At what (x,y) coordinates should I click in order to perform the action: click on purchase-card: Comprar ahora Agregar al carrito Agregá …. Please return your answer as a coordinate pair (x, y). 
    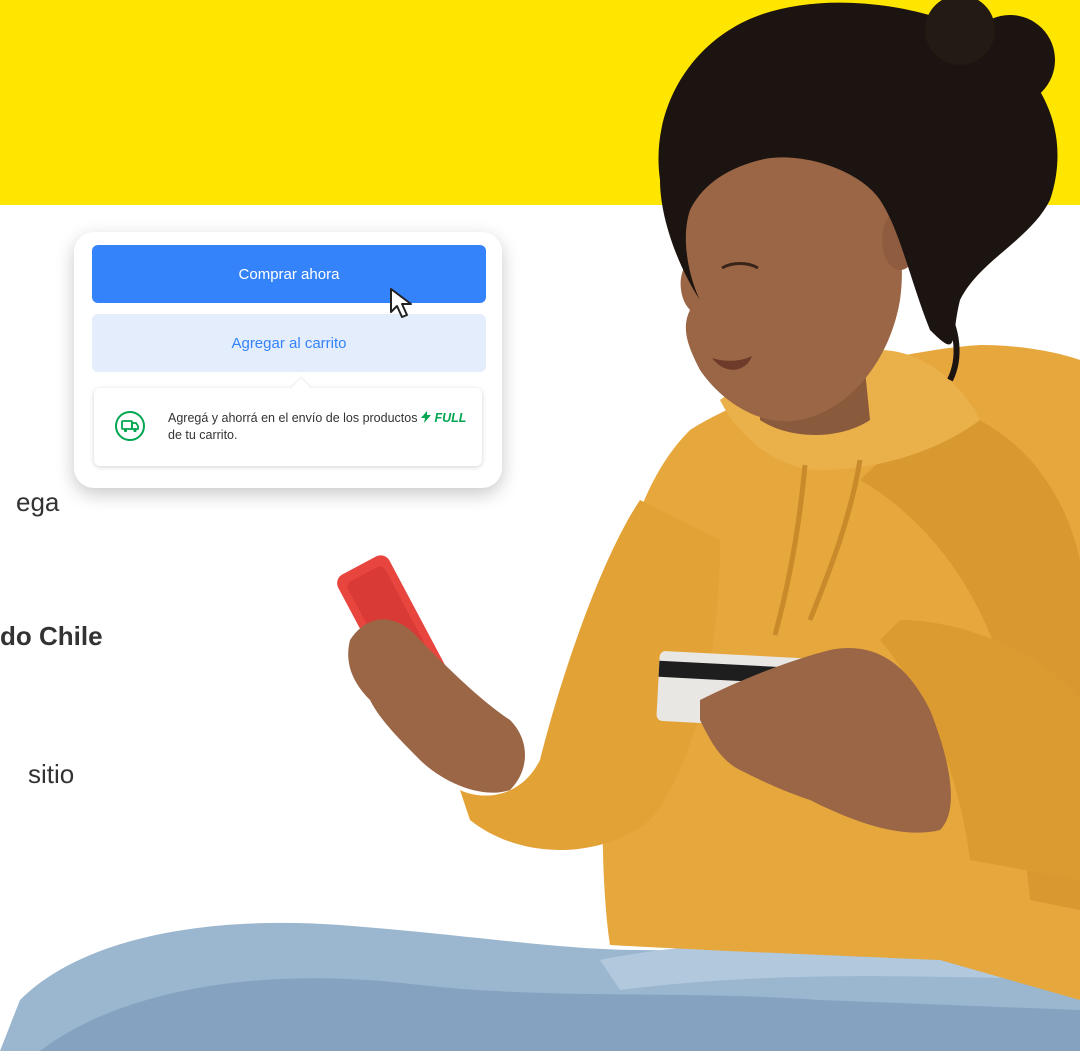
    Looking at the image, I should click on (288, 360).